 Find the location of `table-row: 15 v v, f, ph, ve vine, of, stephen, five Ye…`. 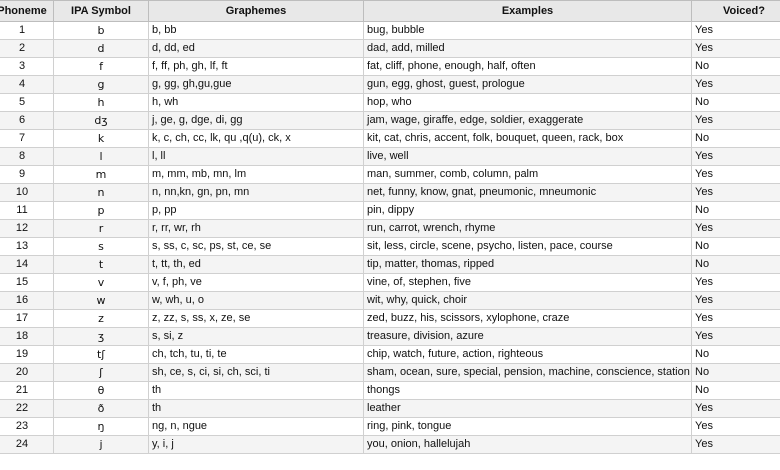

table-row: 15 v v, f, ph, ve vine, of, stephen, five Ye… is located at coordinates (390, 282).